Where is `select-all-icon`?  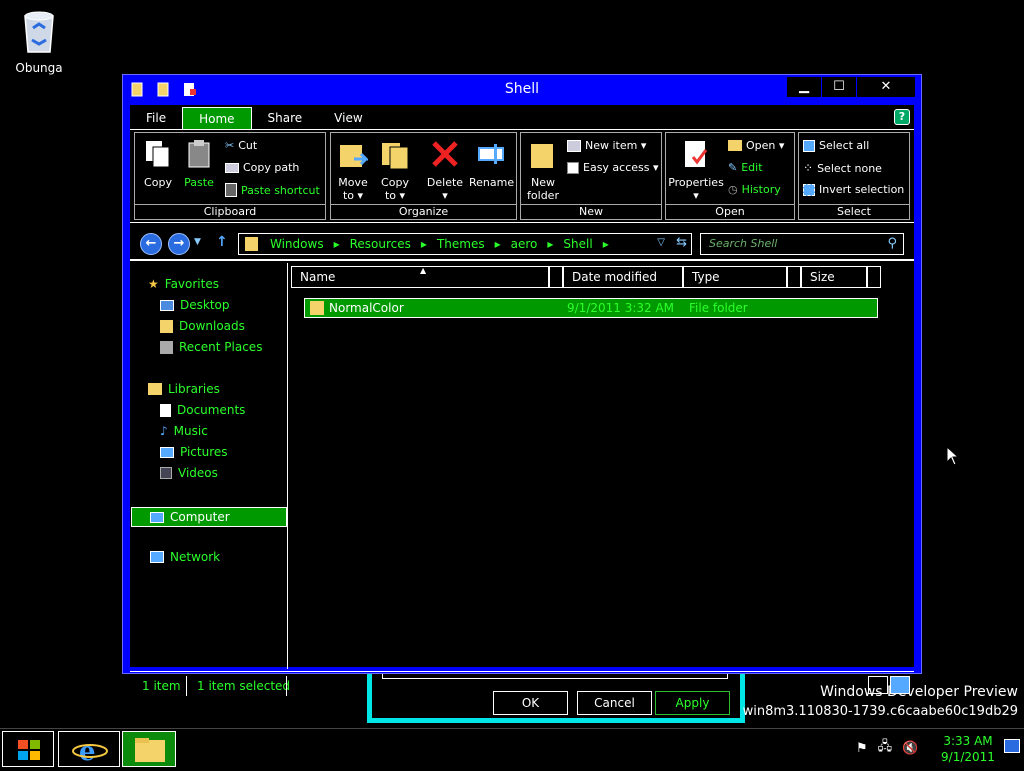 select-all-icon is located at coordinates (809, 145).